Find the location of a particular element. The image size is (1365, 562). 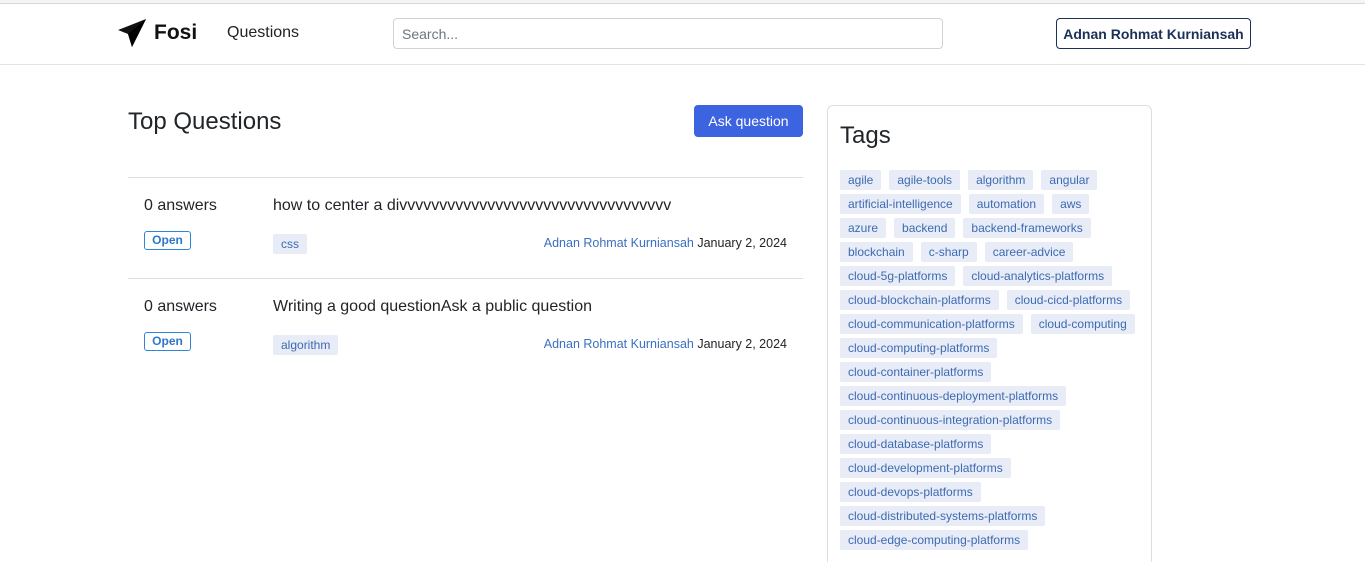

tag-chip: automation is located at coordinates (1006, 204).